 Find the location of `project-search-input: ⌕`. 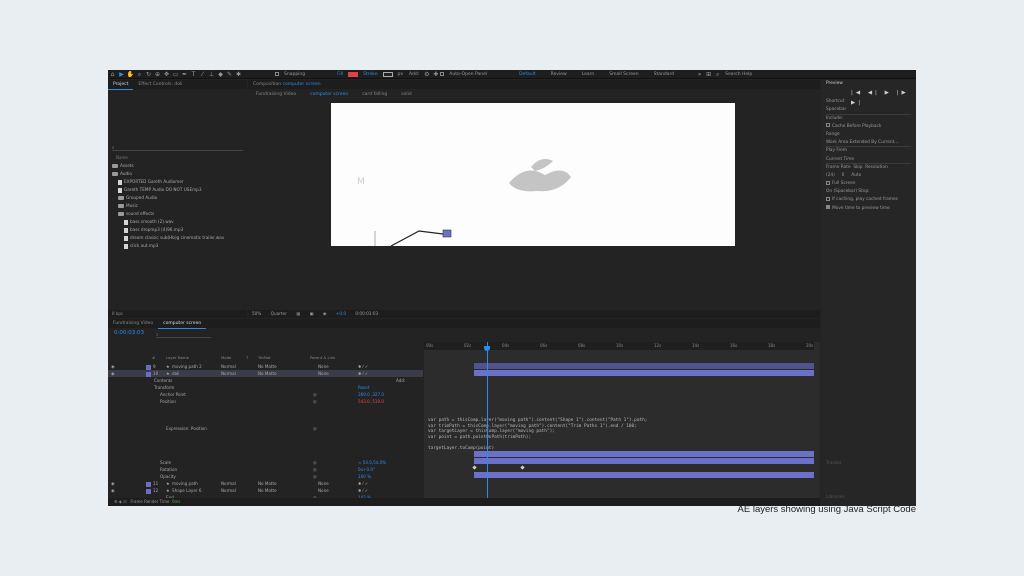

project-search-input: ⌕ is located at coordinates (177, 148).